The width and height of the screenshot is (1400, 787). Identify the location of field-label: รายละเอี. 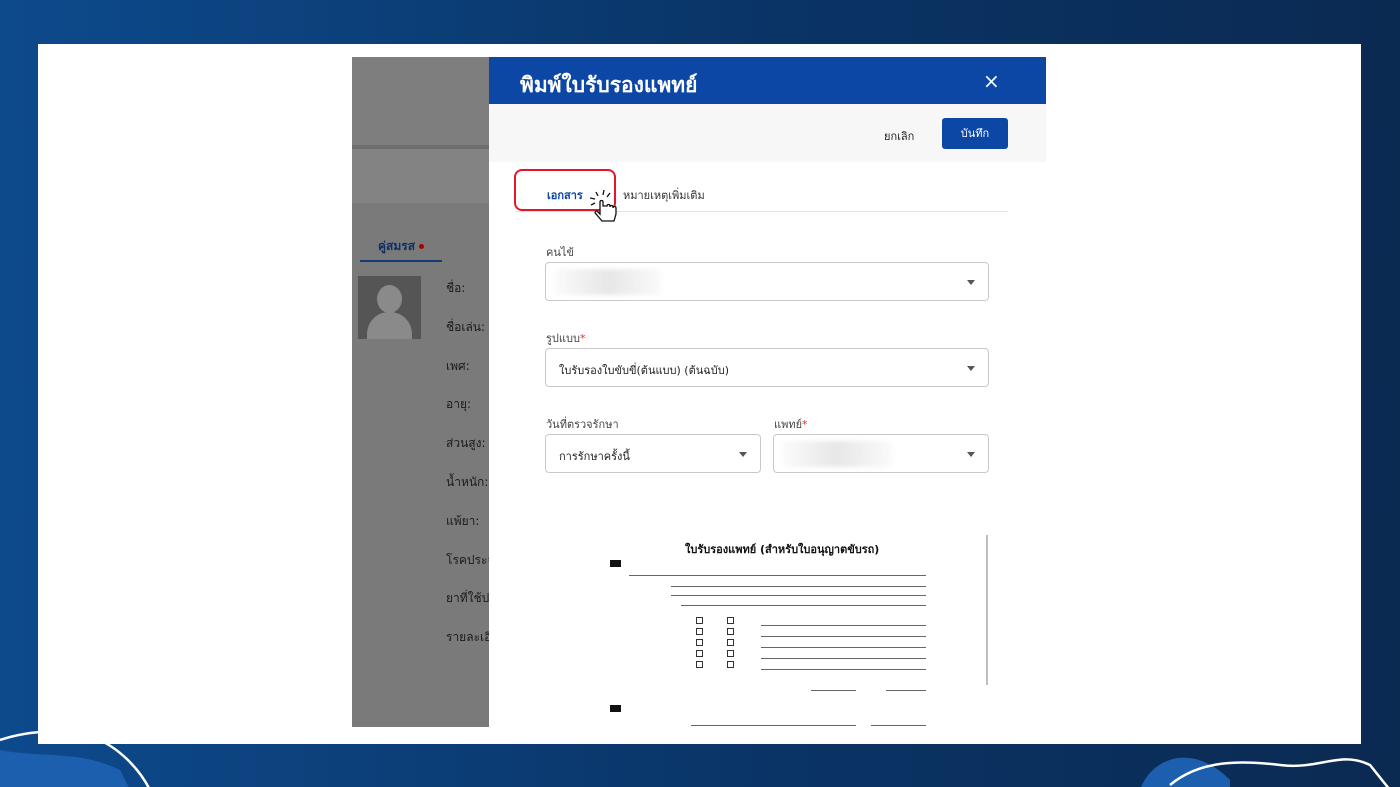
(469, 637).